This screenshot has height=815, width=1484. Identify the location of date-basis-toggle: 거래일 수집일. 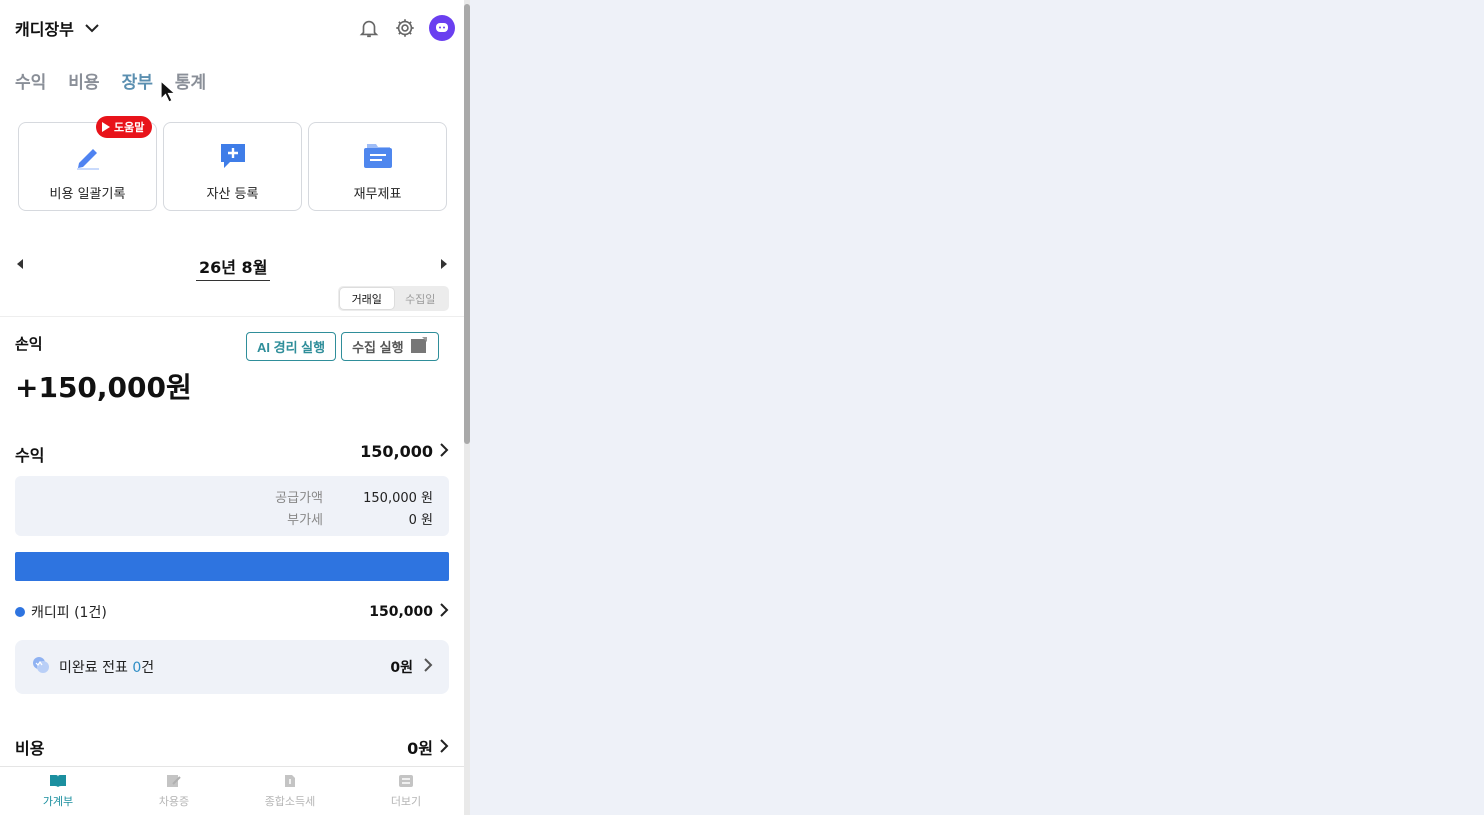
(393, 298).